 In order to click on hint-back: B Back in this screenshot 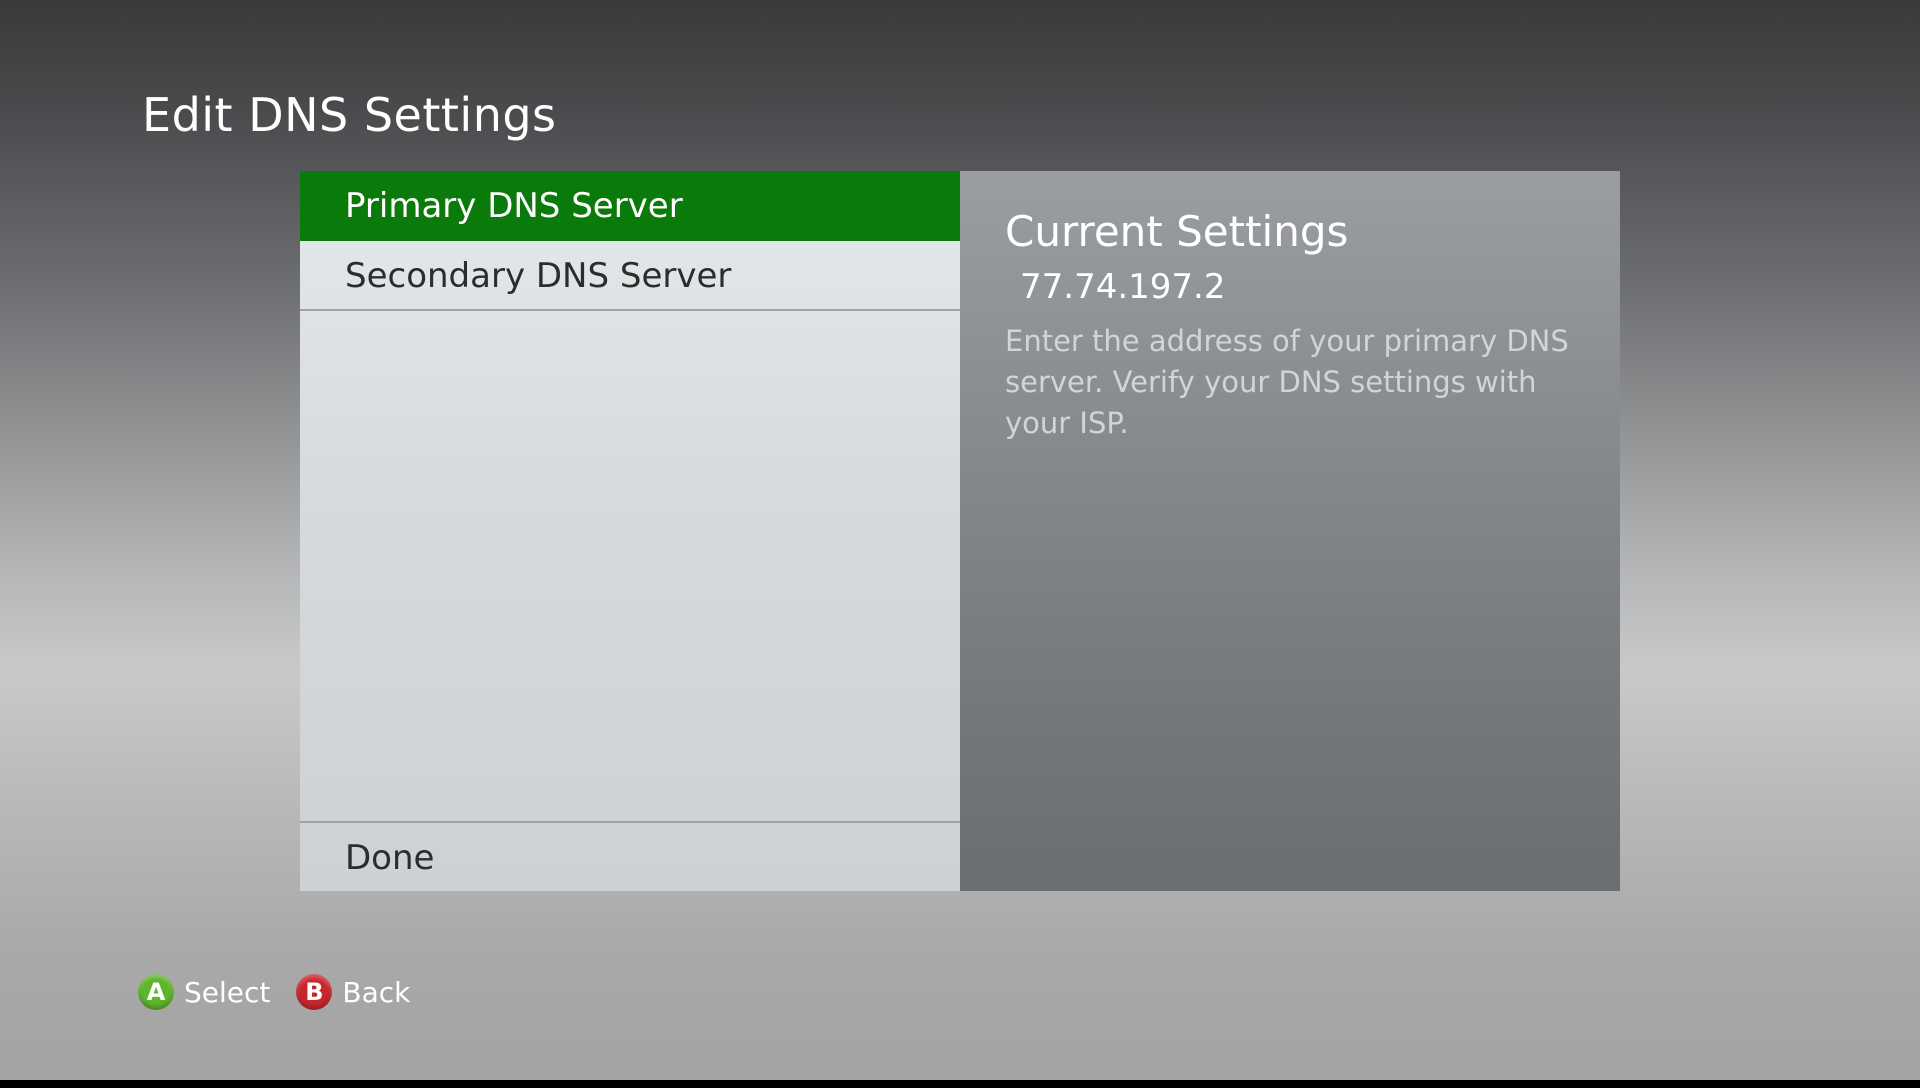, I will do `click(353, 992)`.